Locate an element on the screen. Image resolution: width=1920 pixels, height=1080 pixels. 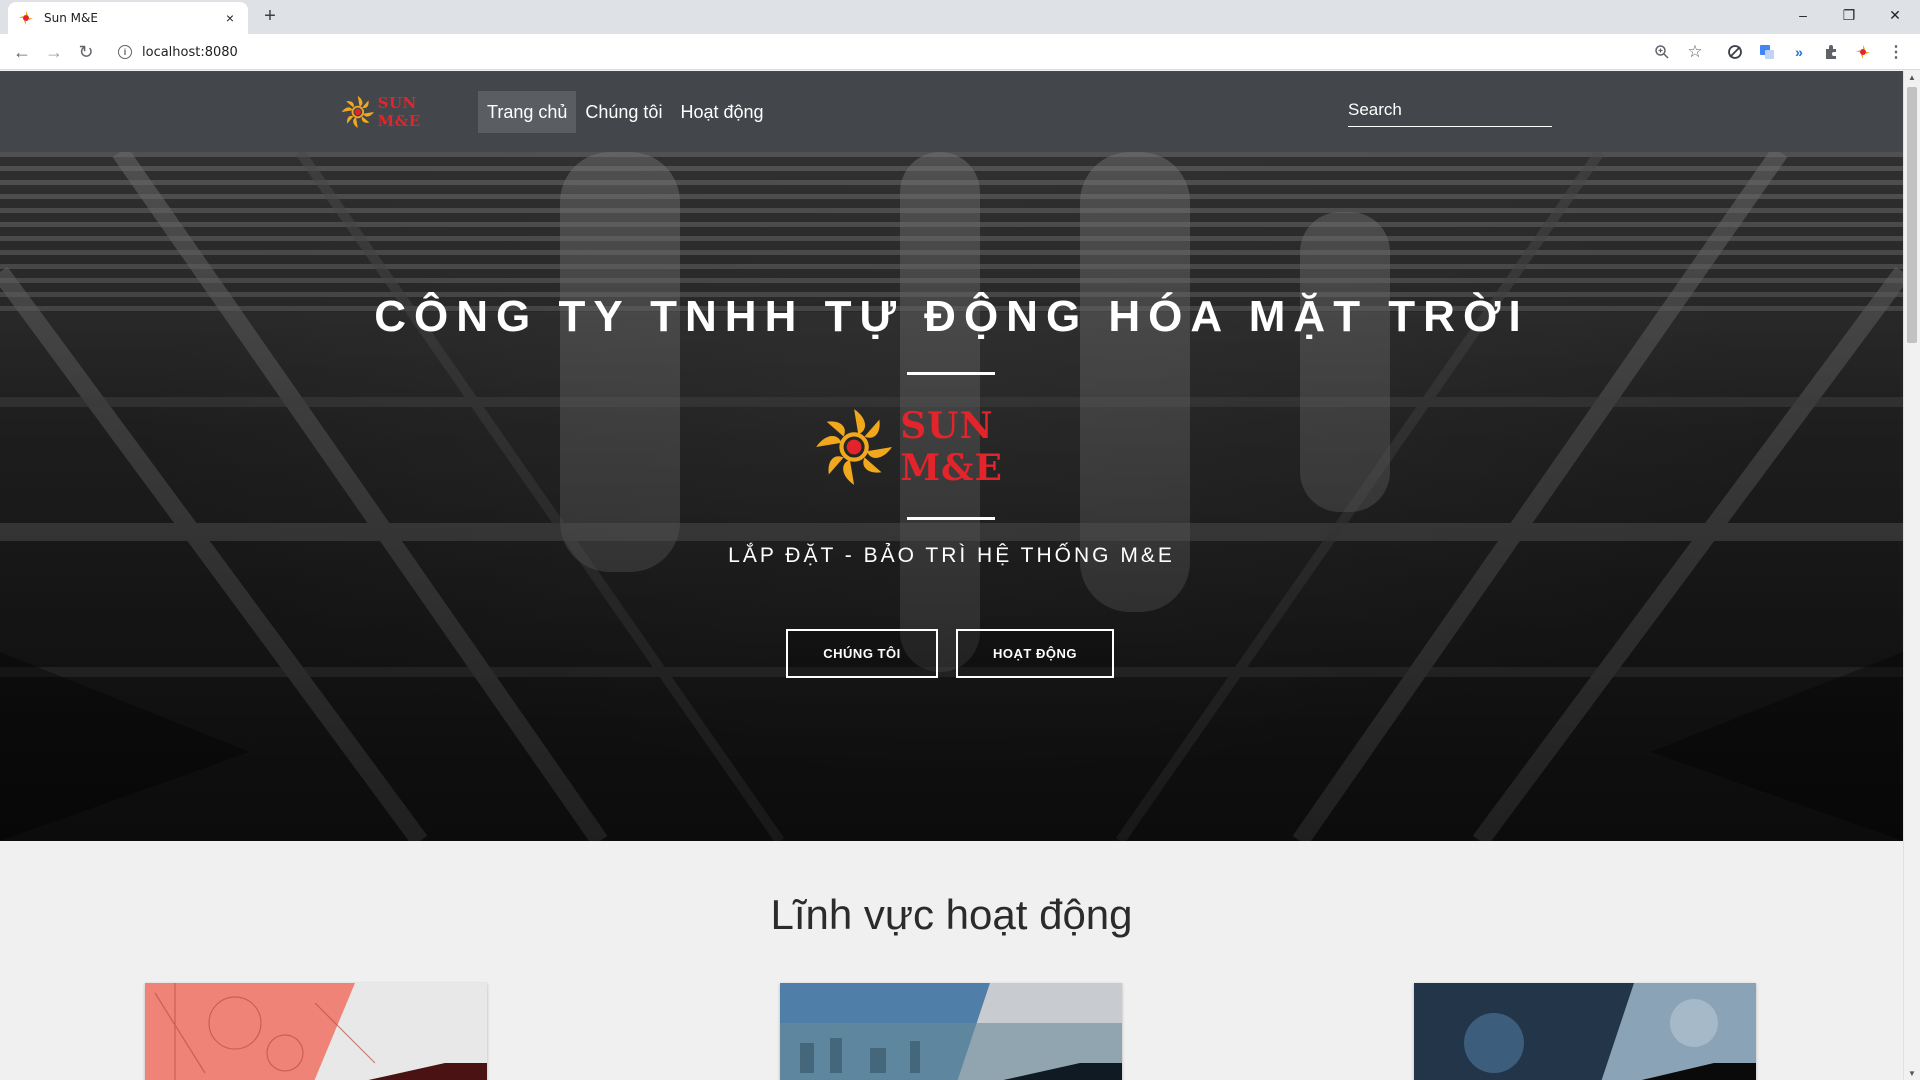
nav-link-hoat-dong: Hoạt động is located at coordinates (721, 112).